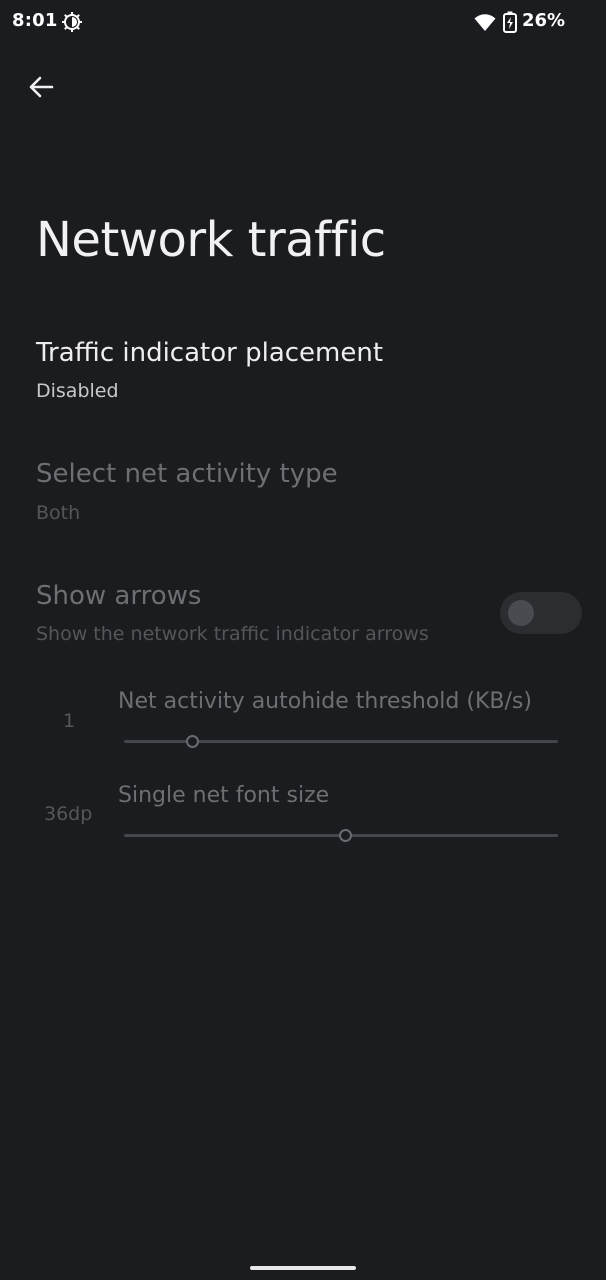 The height and width of the screenshot is (1280, 606). What do you see at coordinates (224, 795) in the screenshot?
I see `font-size-title: Single net font size` at bounding box center [224, 795].